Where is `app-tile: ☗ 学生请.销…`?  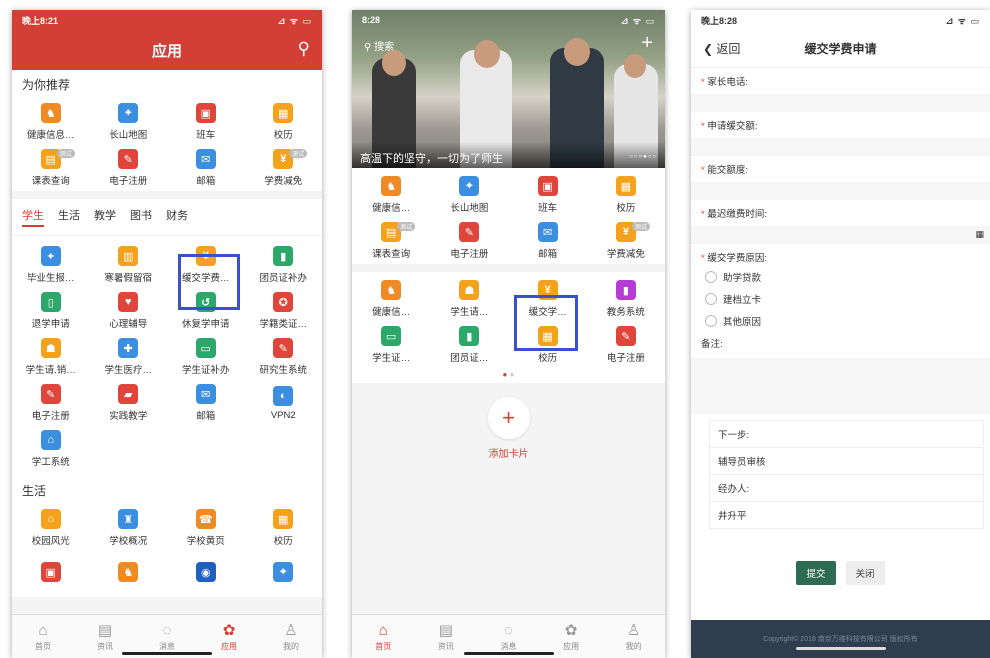
app-tile: ☗ 学生请.销… is located at coordinates (51, 357).